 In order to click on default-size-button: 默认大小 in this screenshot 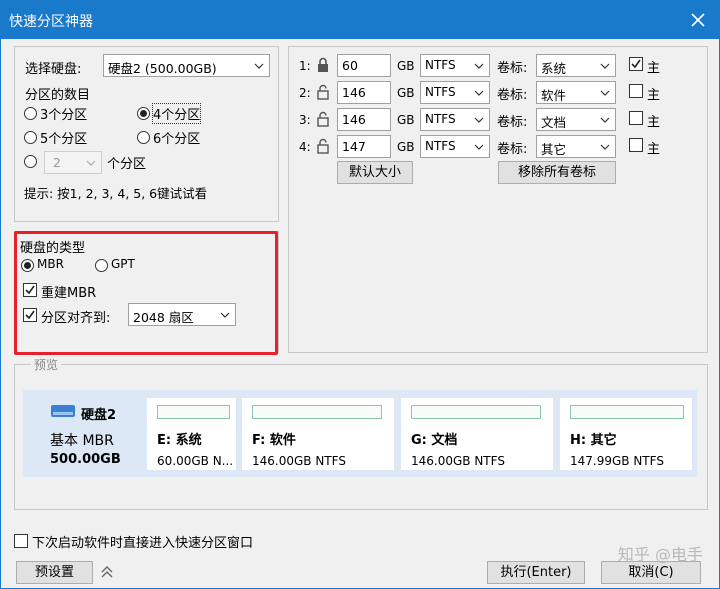, I will do `click(375, 172)`.